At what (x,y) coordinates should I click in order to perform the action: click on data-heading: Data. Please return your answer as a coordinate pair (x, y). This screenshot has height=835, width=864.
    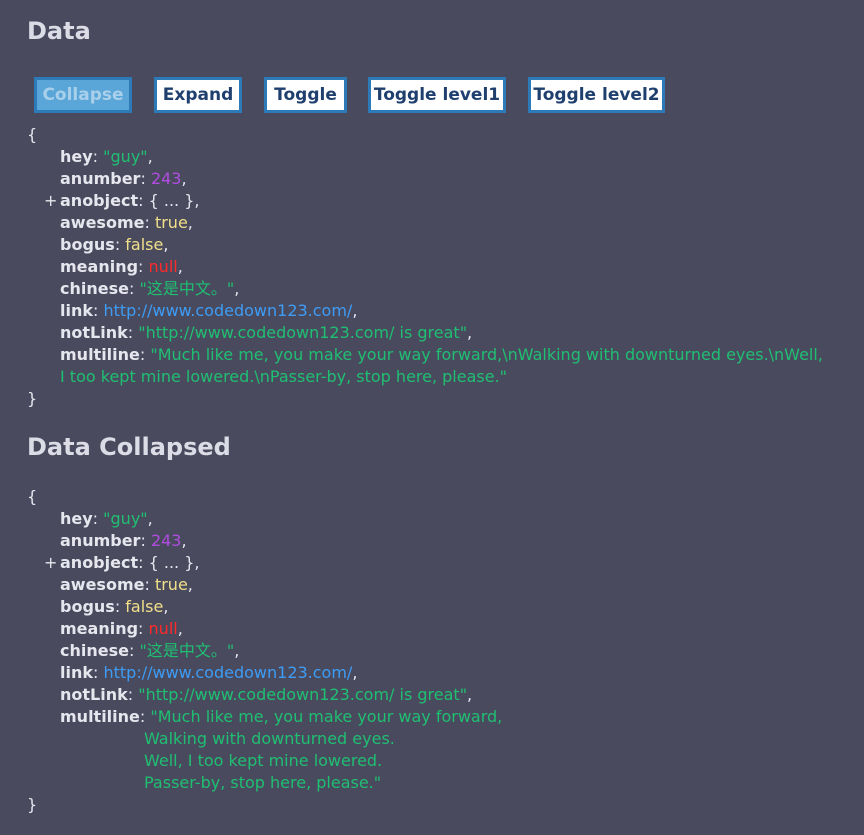
    Looking at the image, I should click on (59, 31).